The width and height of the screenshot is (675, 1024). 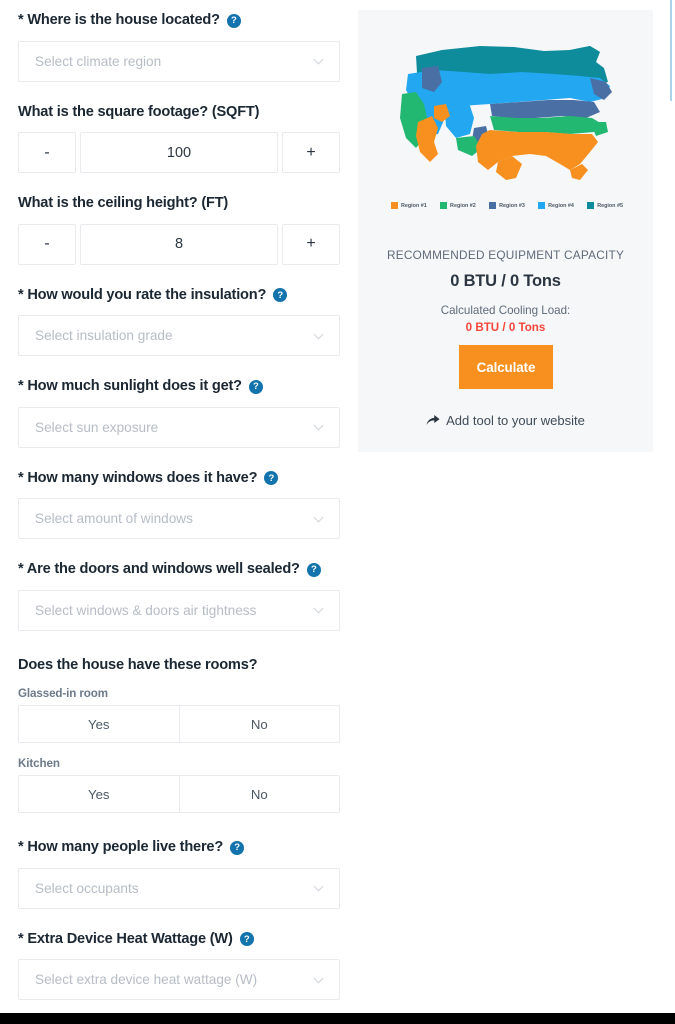 I want to click on toggle-glassed-in-room: Yes No, so click(x=179, y=724).